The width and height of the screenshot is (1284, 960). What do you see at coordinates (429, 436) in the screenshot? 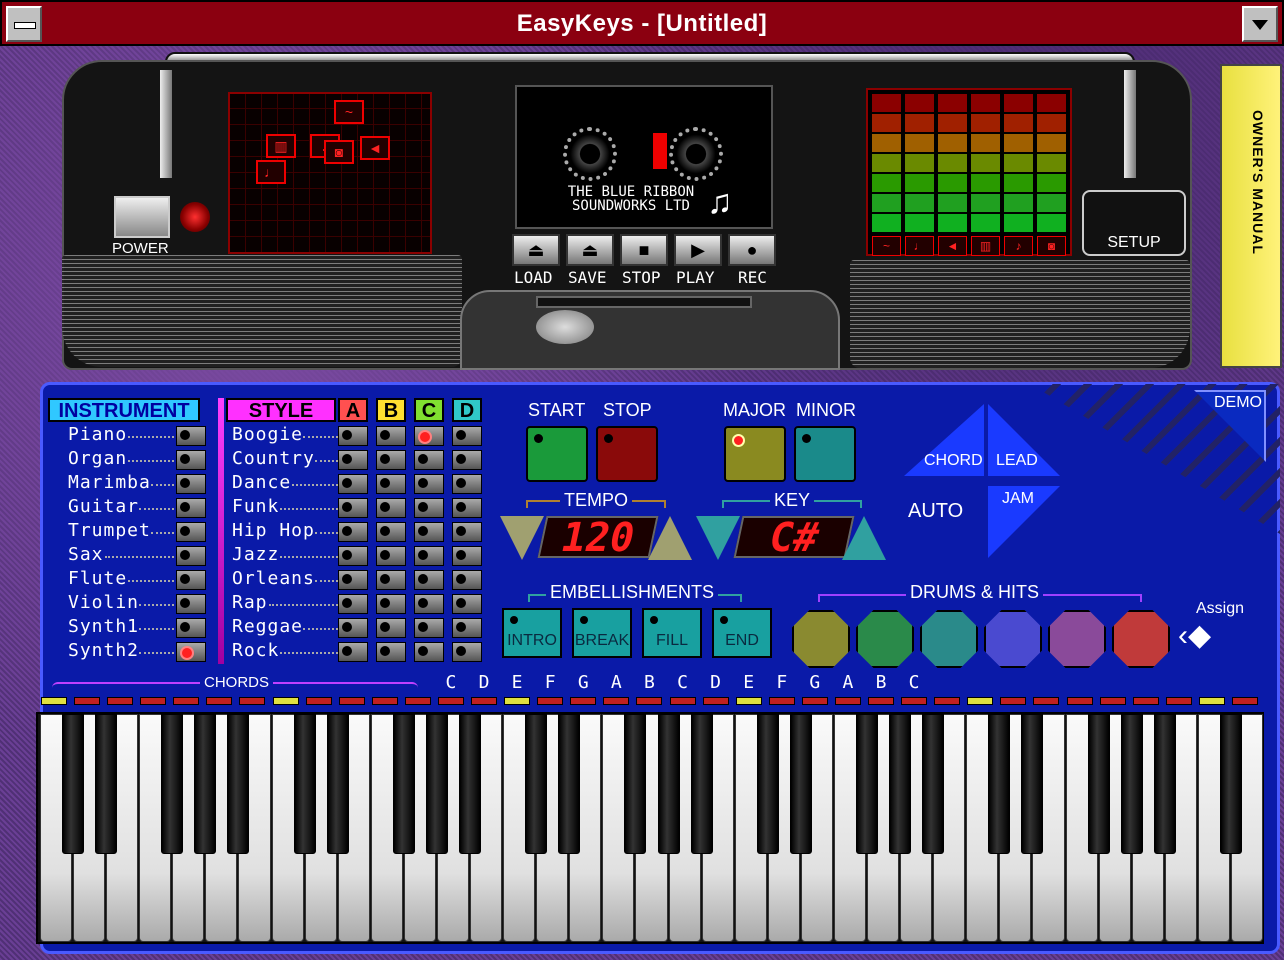
I see `style-button-boogie-c` at bounding box center [429, 436].